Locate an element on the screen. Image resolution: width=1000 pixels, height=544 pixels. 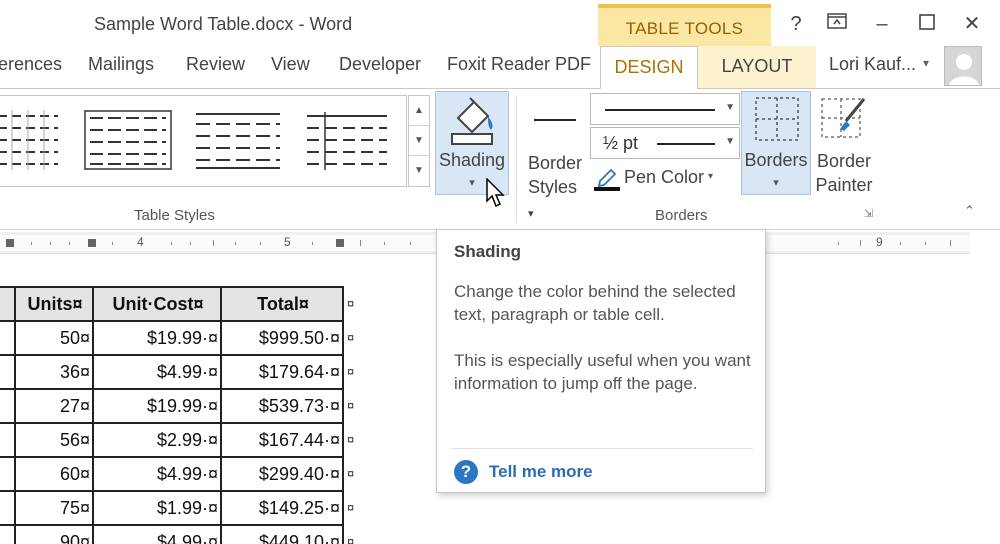
tab-view: View is located at coordinates (290, 64).